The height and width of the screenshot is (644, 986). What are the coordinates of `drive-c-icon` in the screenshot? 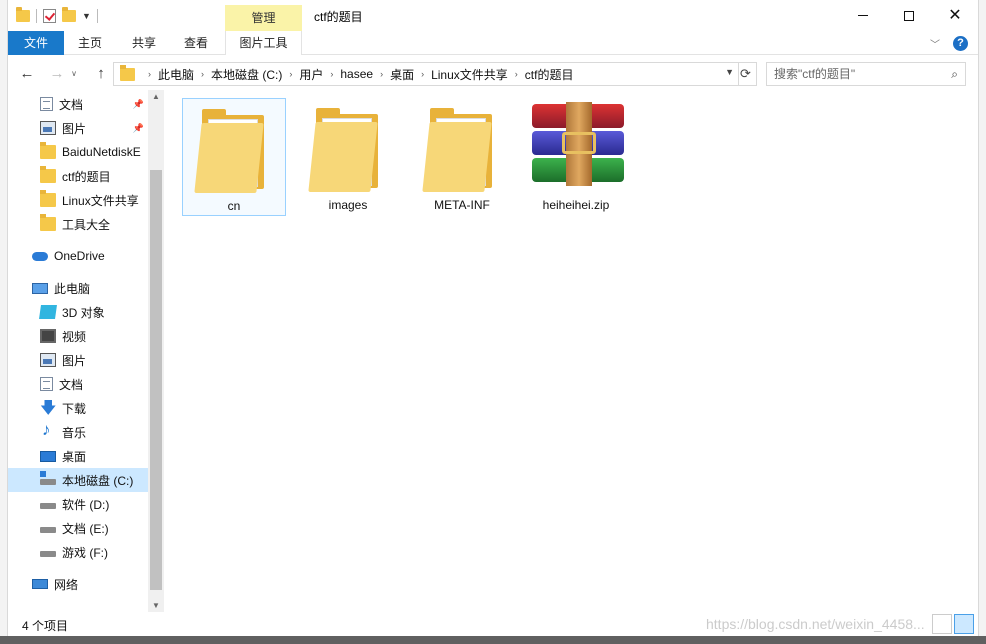 It's located at (48, 478).